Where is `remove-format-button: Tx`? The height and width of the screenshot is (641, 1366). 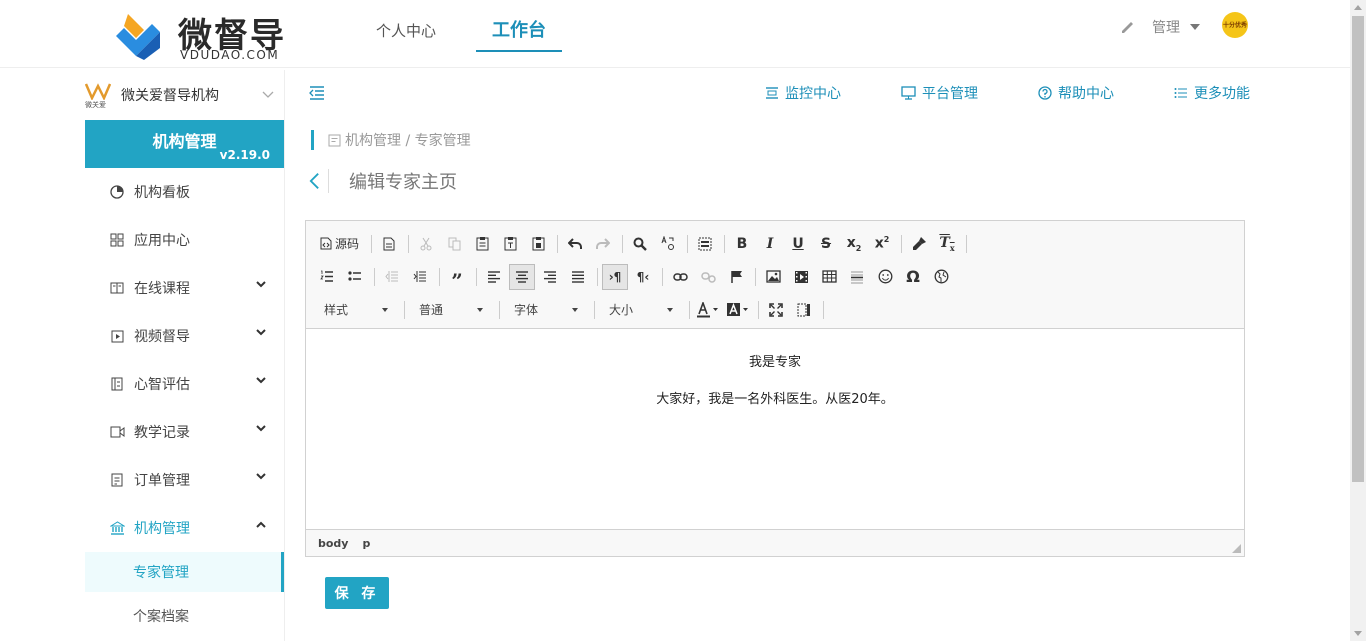
remove-format-button: Tx is located at coordinates (947, 244).